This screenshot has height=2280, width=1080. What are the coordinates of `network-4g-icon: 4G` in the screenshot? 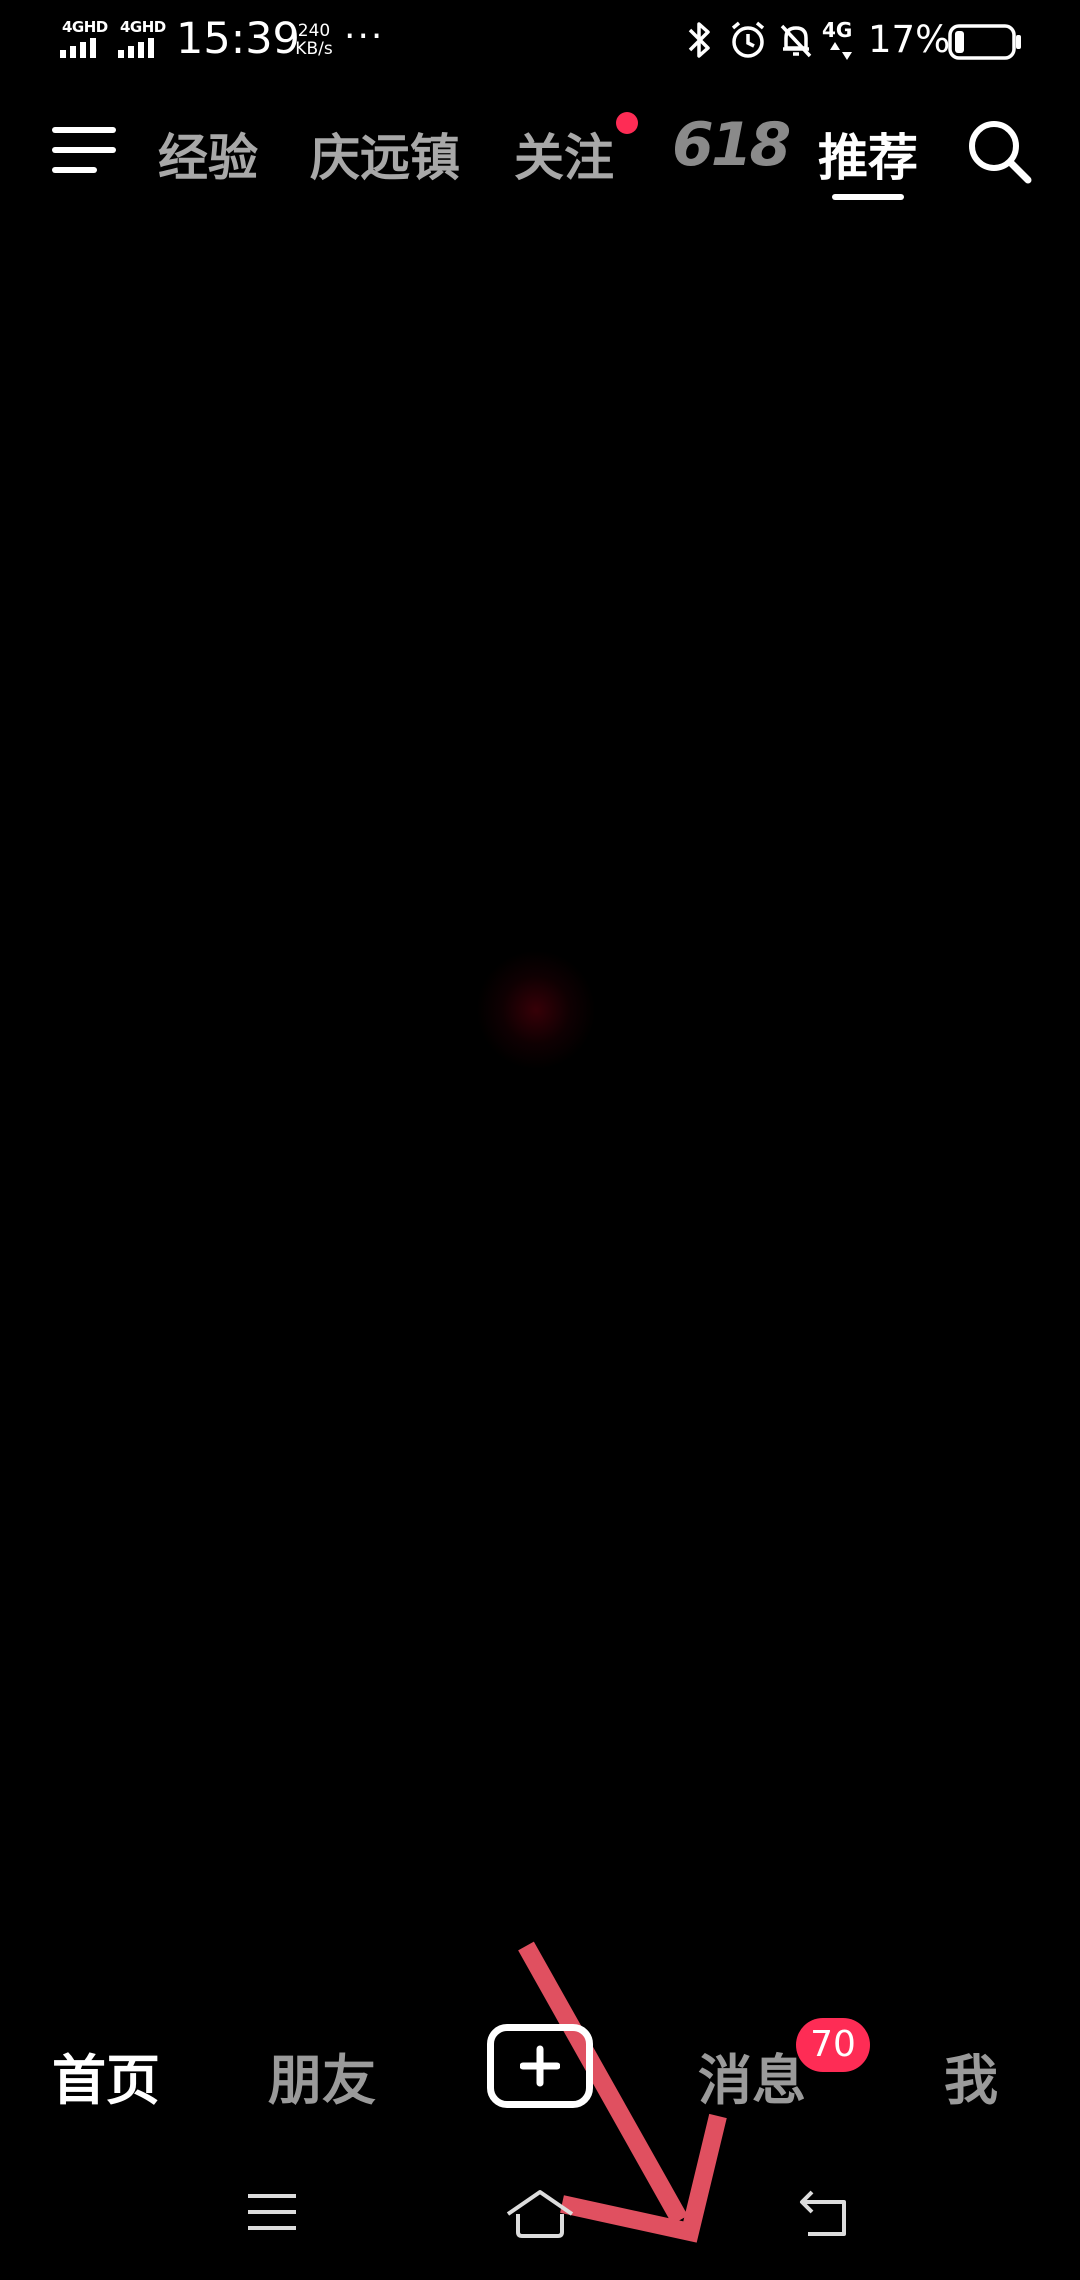 It's located at (842, 40).